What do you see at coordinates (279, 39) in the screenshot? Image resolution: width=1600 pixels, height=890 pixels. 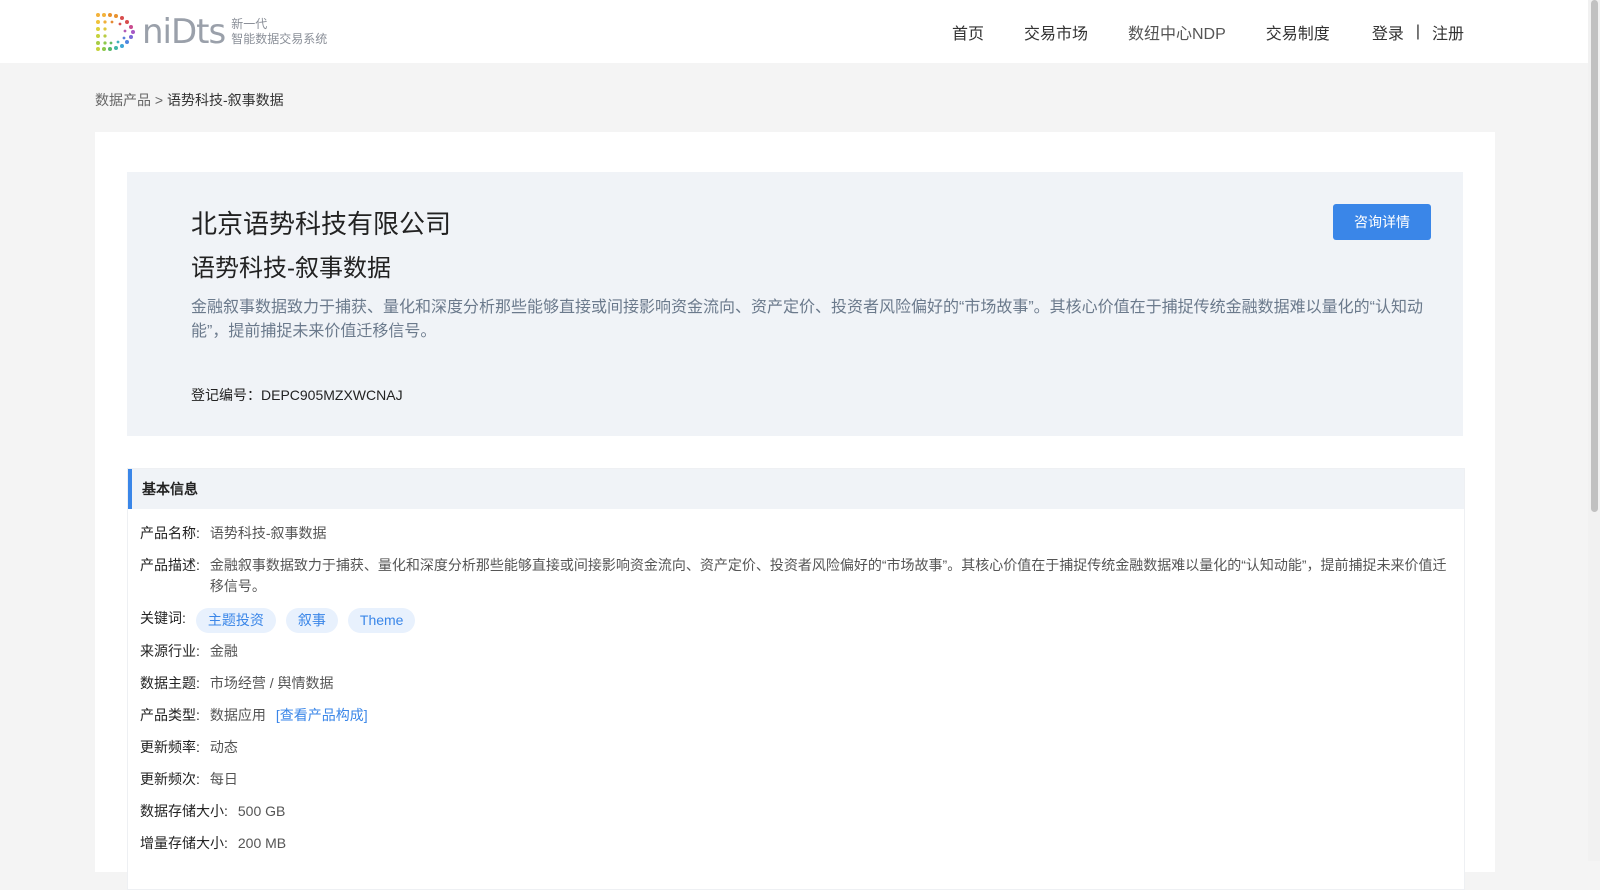 I see `logo-subtitle-line2: 智能数据交易系统` at bounding box center [279, 39].